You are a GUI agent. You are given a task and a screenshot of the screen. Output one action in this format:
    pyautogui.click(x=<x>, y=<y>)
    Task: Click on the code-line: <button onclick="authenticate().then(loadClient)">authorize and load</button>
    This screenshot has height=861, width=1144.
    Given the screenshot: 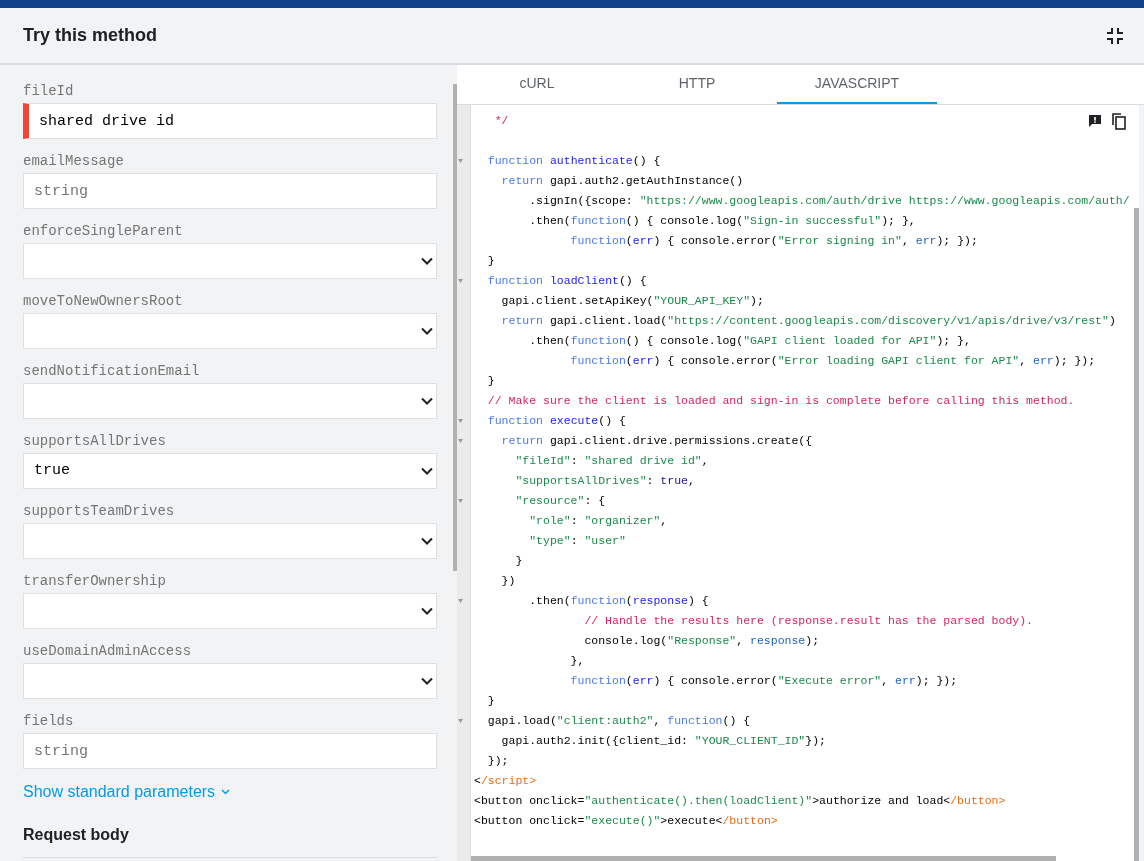 What is the action you would take?
    pyautogui.click(x=740, y=801)
    